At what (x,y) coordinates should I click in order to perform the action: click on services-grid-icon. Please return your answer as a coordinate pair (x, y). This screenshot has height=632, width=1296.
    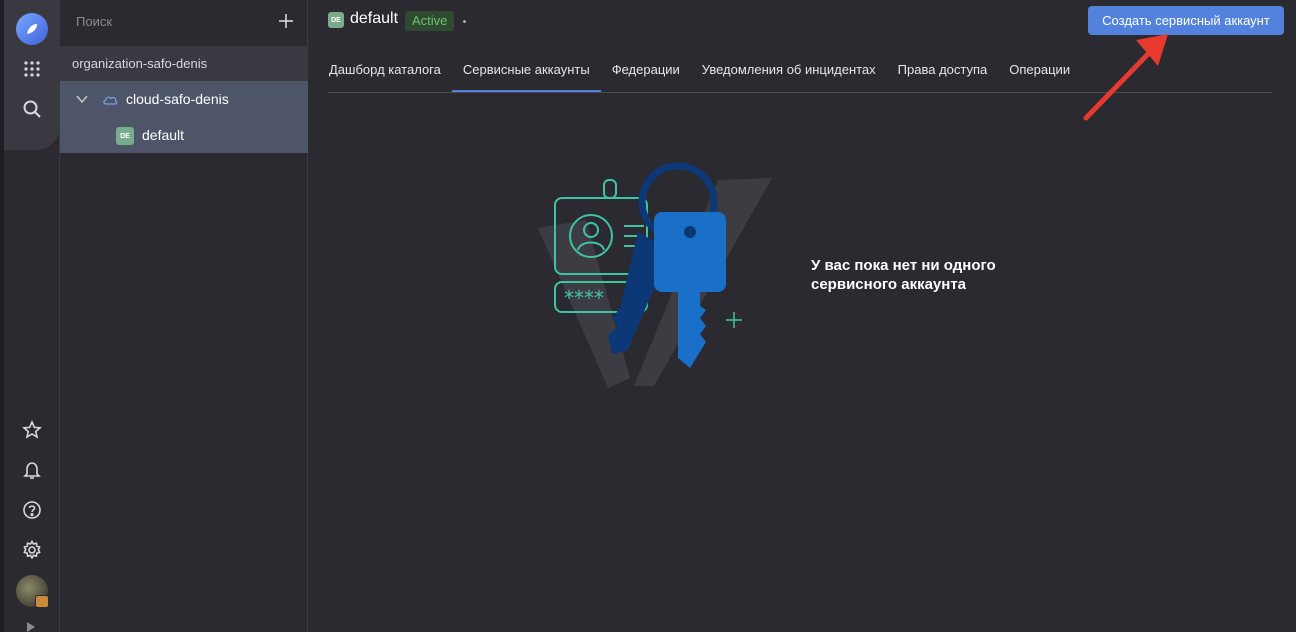
    Looking at the image, I should click on (32, 69).